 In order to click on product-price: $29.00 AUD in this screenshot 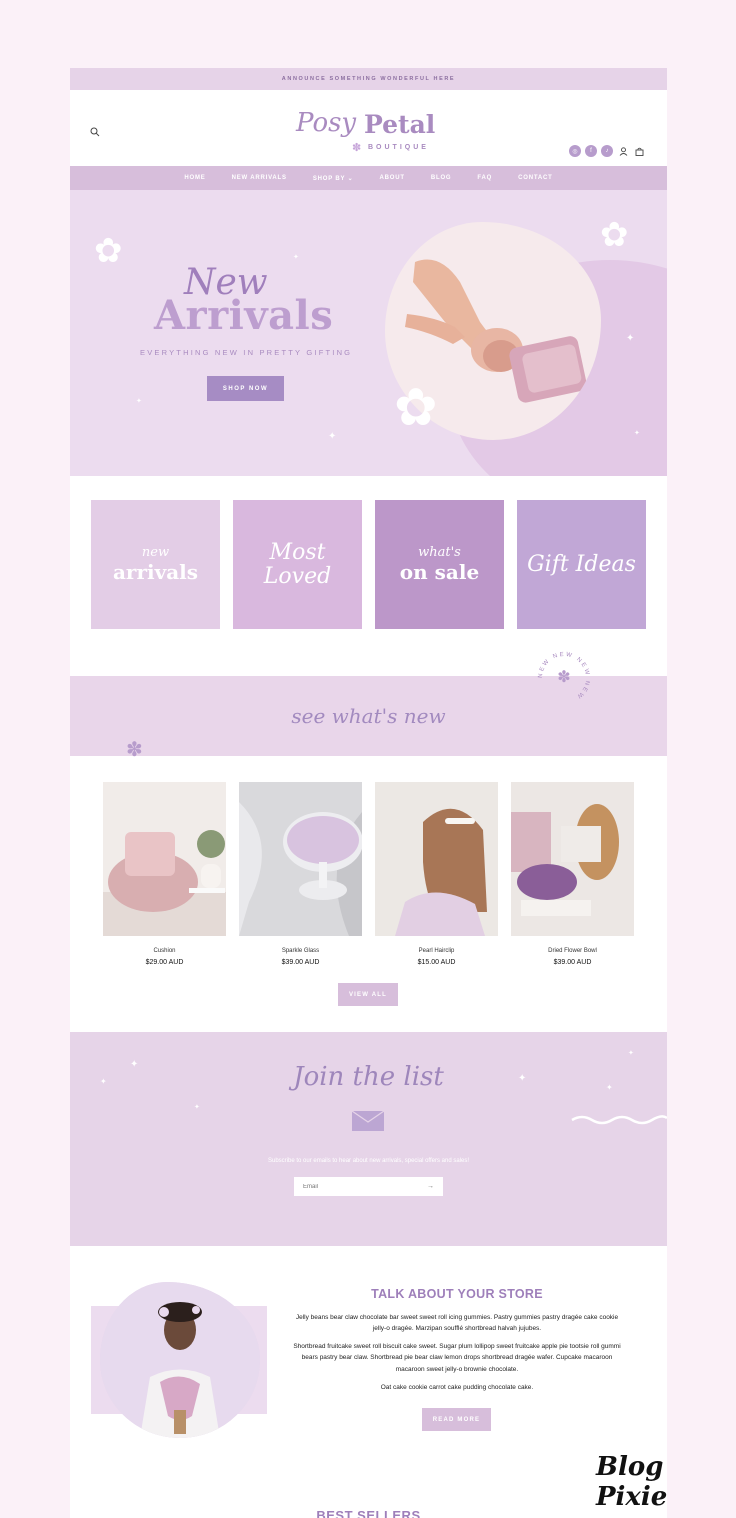, I will do `click(164, 962)`.